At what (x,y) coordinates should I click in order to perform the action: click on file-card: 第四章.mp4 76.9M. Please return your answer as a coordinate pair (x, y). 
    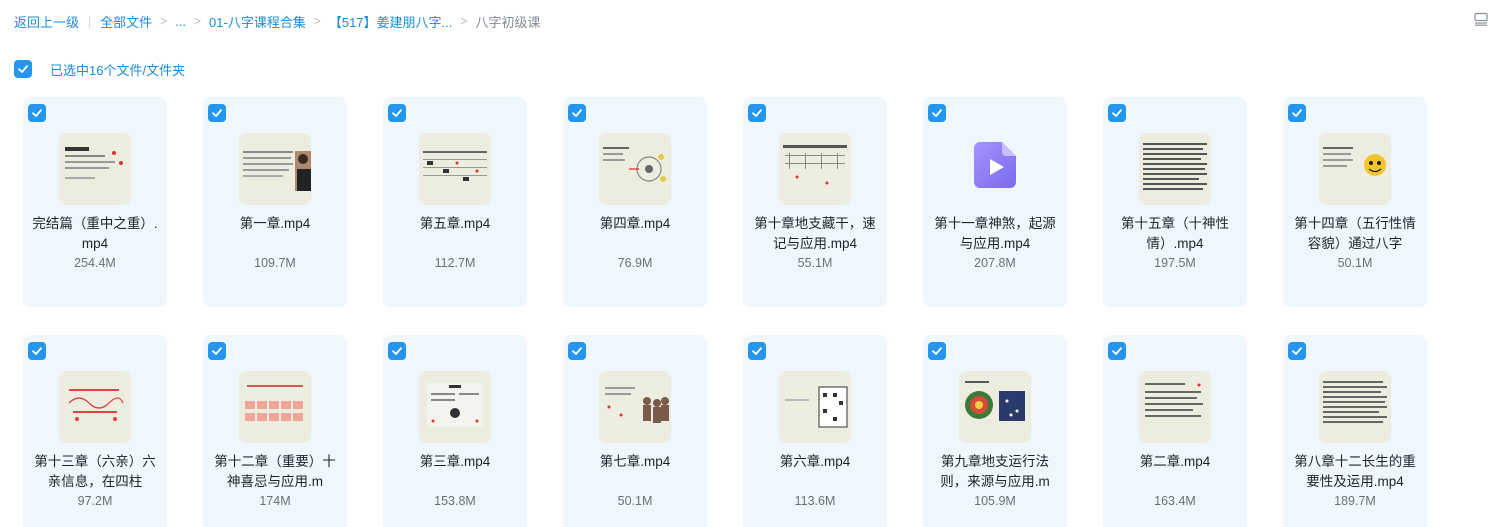
    Looking at the image, I should click on (635, 202).